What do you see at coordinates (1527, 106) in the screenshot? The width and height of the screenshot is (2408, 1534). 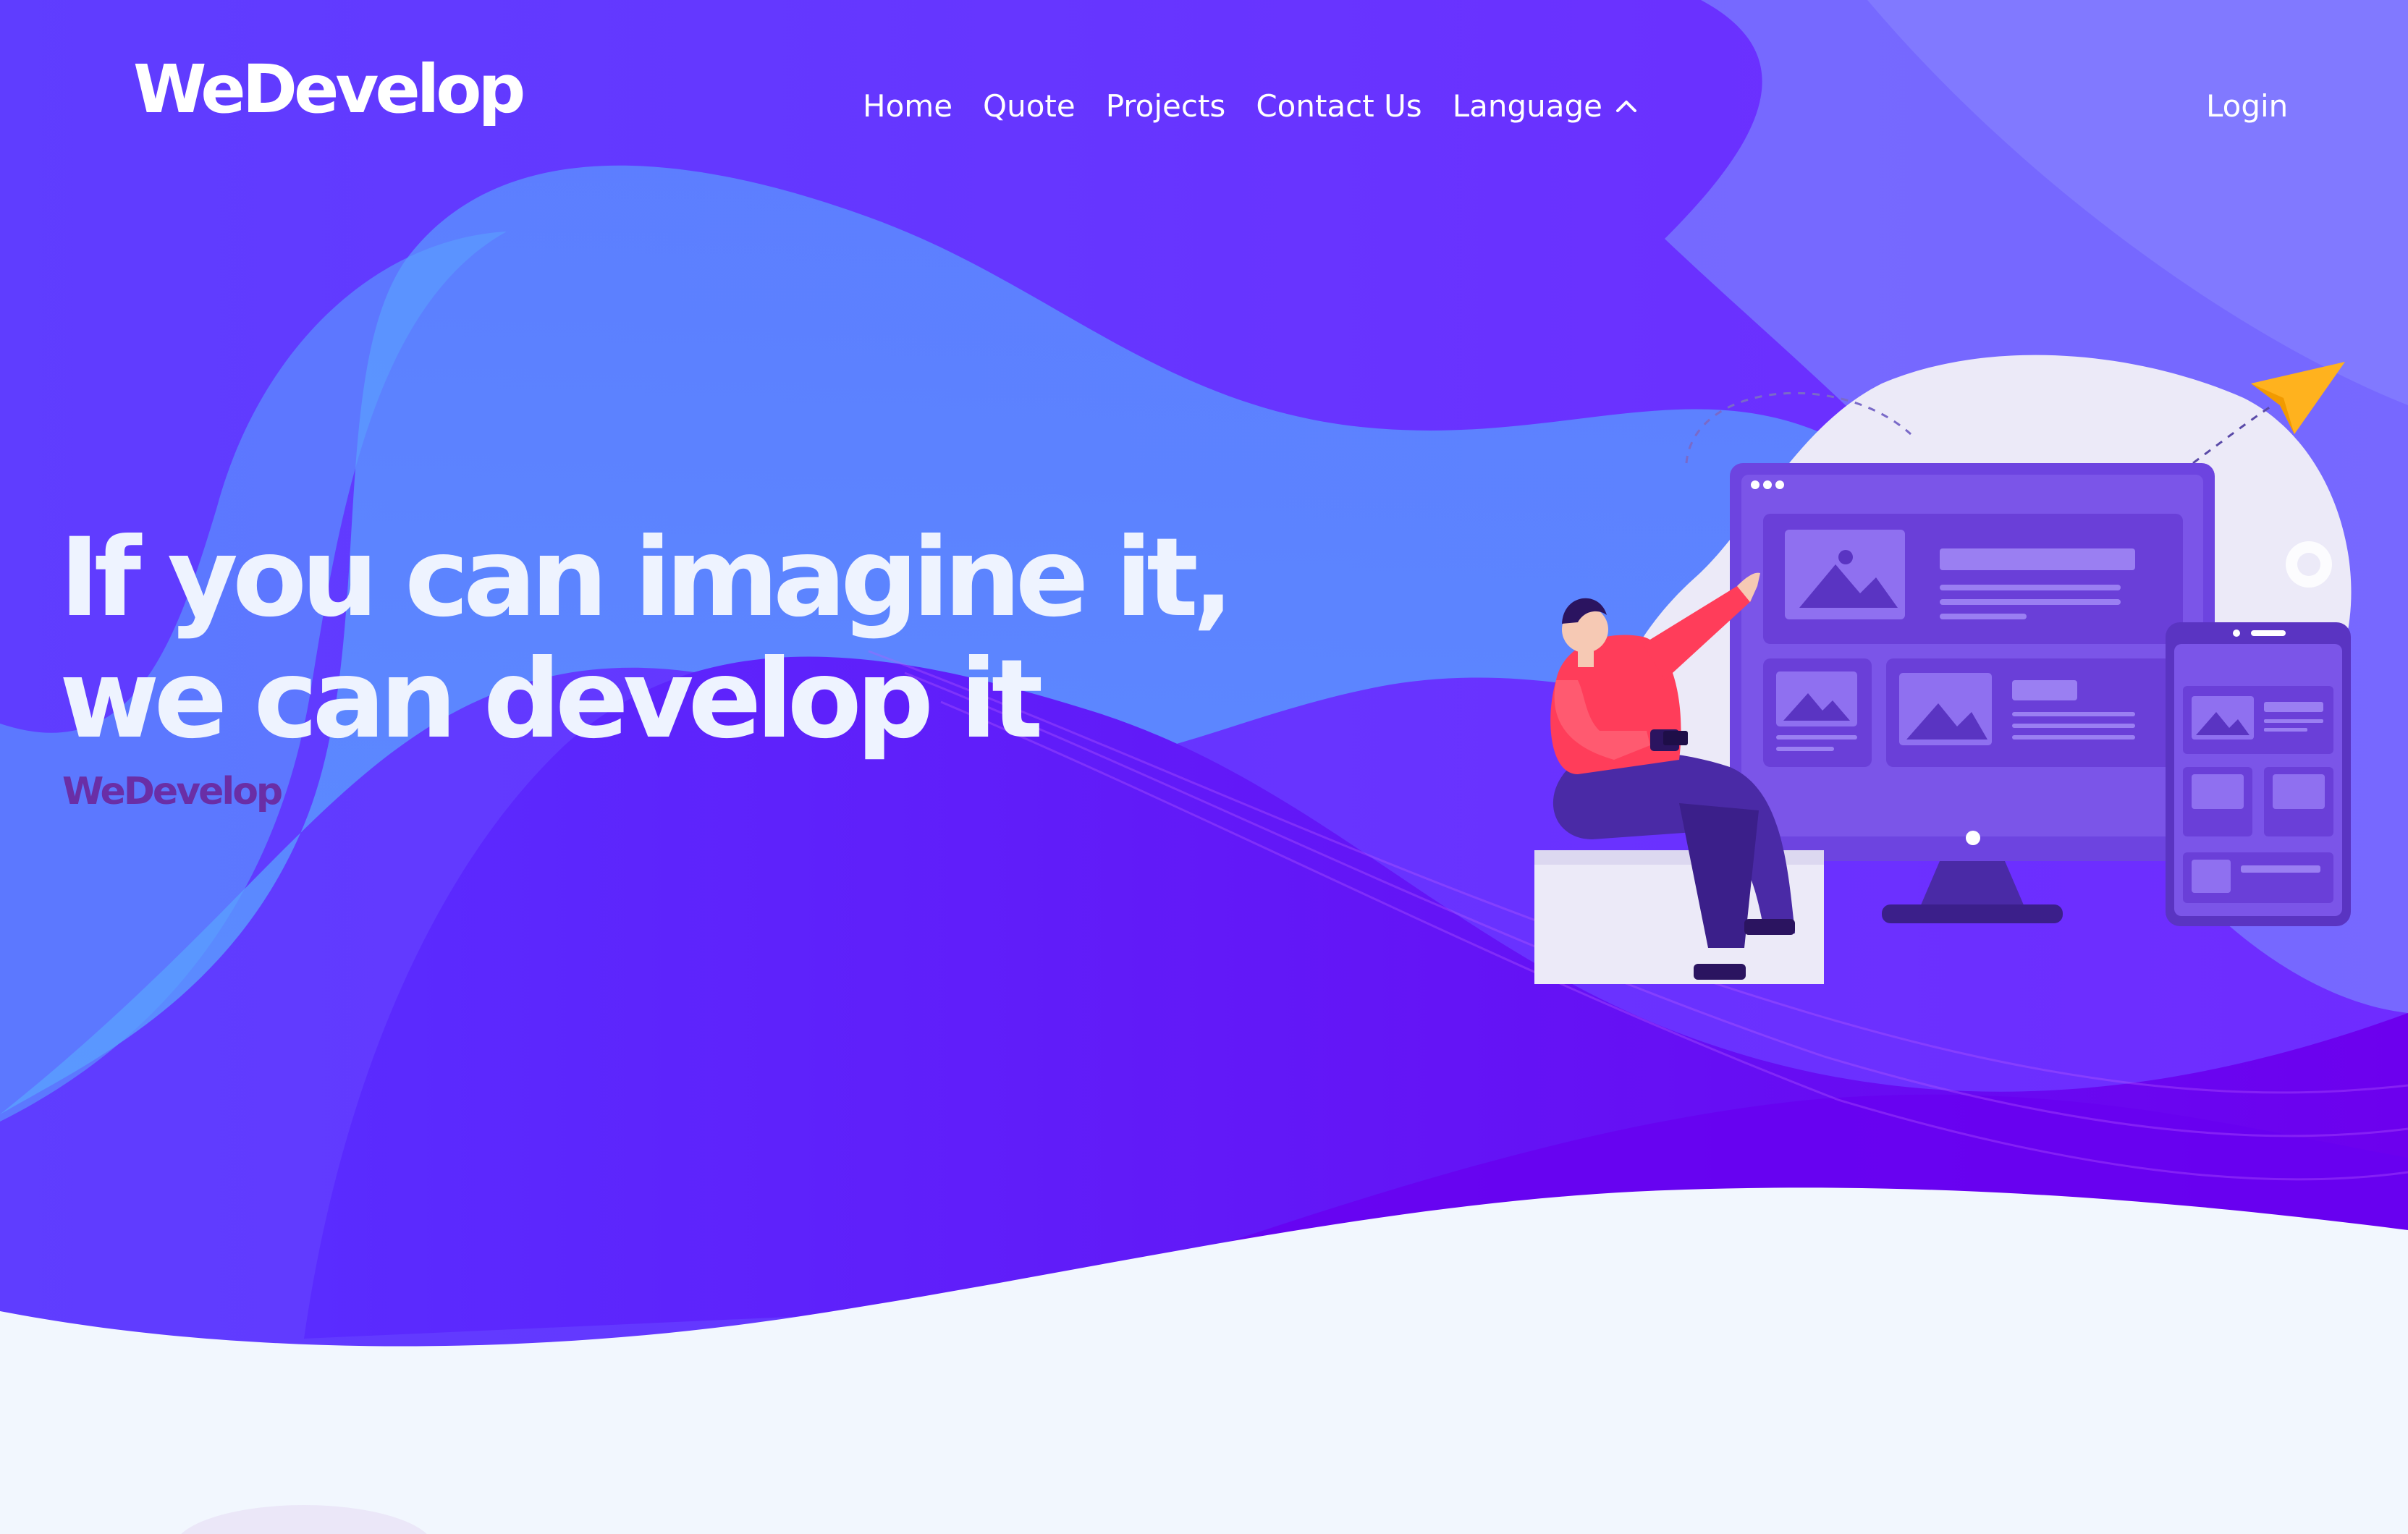 I see `language-label: Language` at bounding box center [1527, 106].